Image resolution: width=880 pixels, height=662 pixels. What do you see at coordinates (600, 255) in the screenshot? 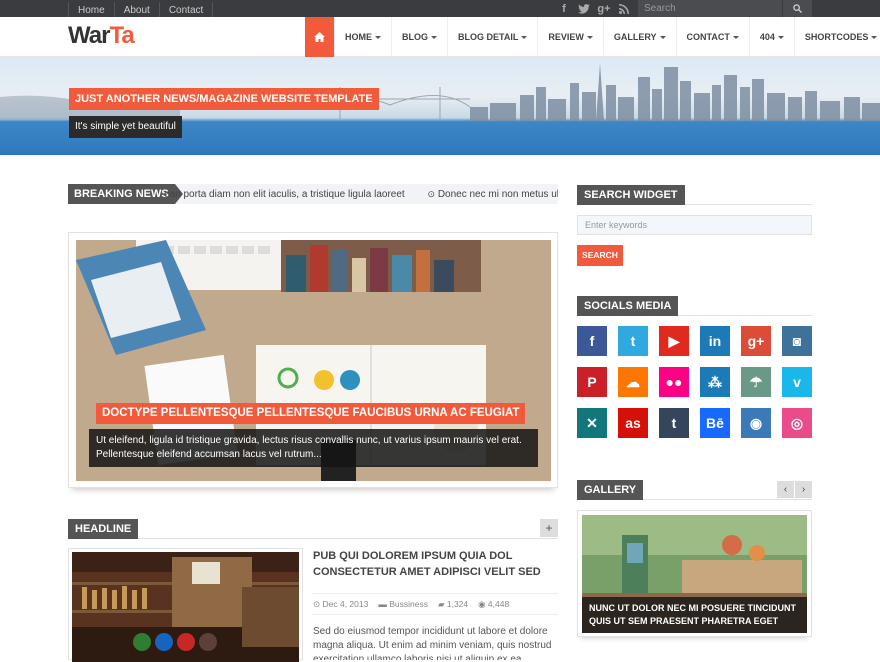
I see `search-button: SEARCH` at bounding box center [600, 255].